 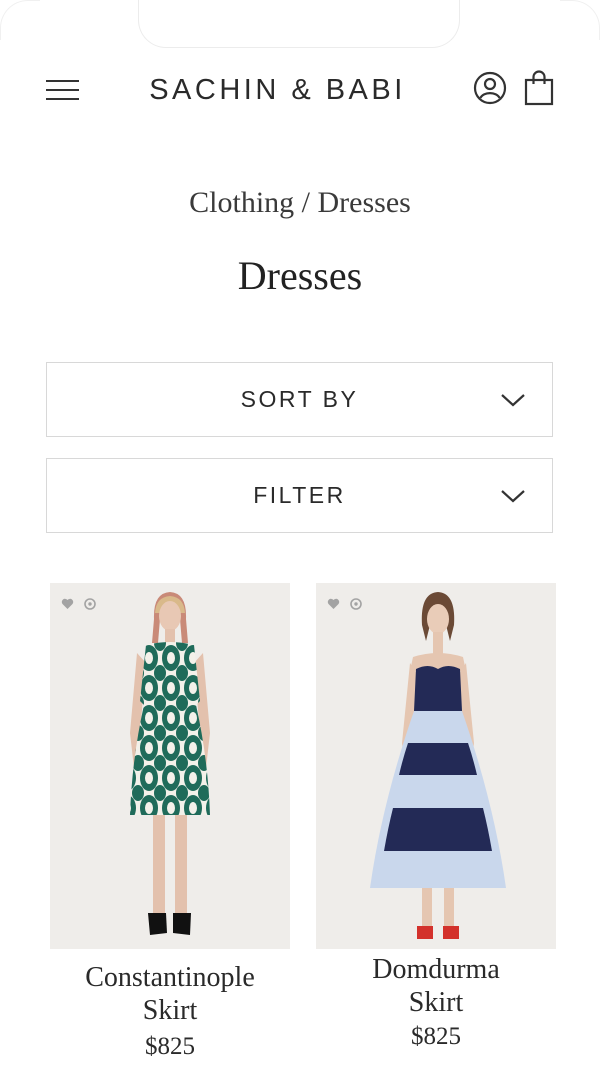 I want to click on product-name: Domdurma Skirt, so click(x=436, y=986).